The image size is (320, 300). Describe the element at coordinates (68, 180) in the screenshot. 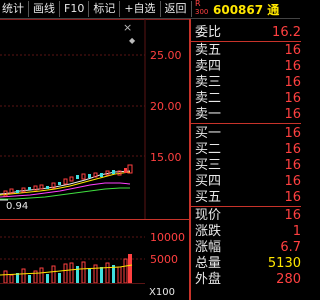

I see `candles` at that location.